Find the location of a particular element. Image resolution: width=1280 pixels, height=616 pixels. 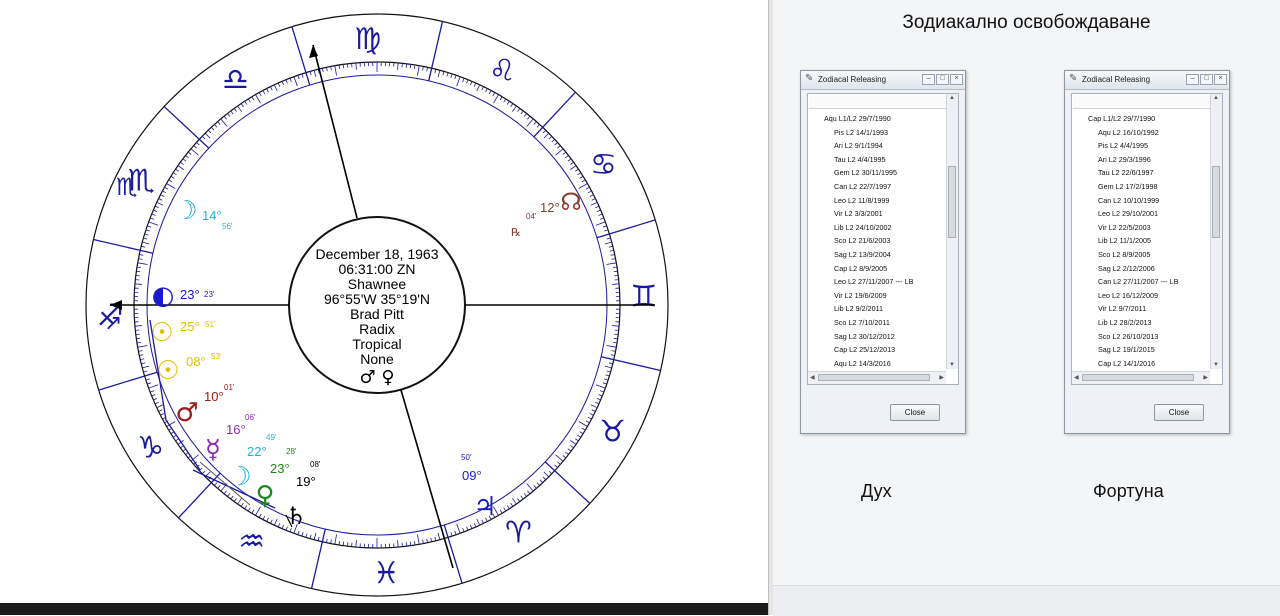

list-item: Gem L2 30/11/1995 is located at coordinates (877, 173).